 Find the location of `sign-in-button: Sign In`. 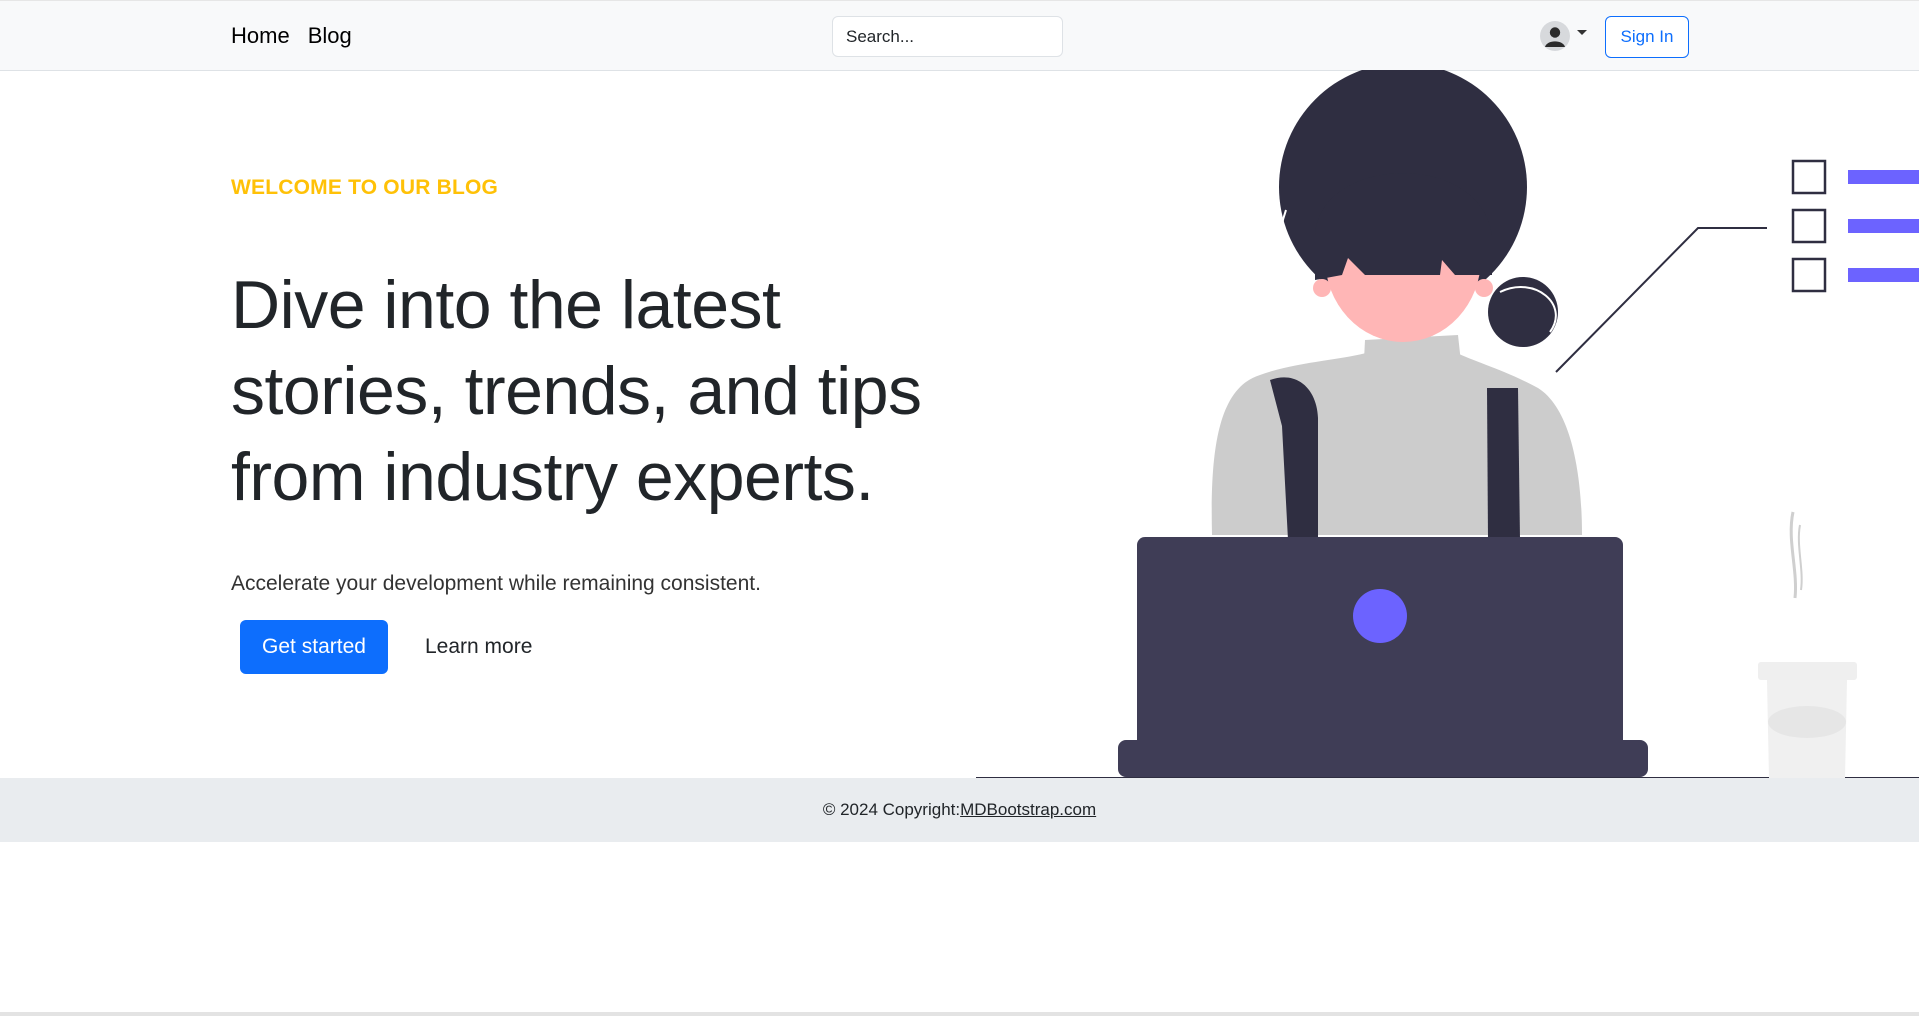

sign-in-button: Sign In is located at coordinates (1647, 37).